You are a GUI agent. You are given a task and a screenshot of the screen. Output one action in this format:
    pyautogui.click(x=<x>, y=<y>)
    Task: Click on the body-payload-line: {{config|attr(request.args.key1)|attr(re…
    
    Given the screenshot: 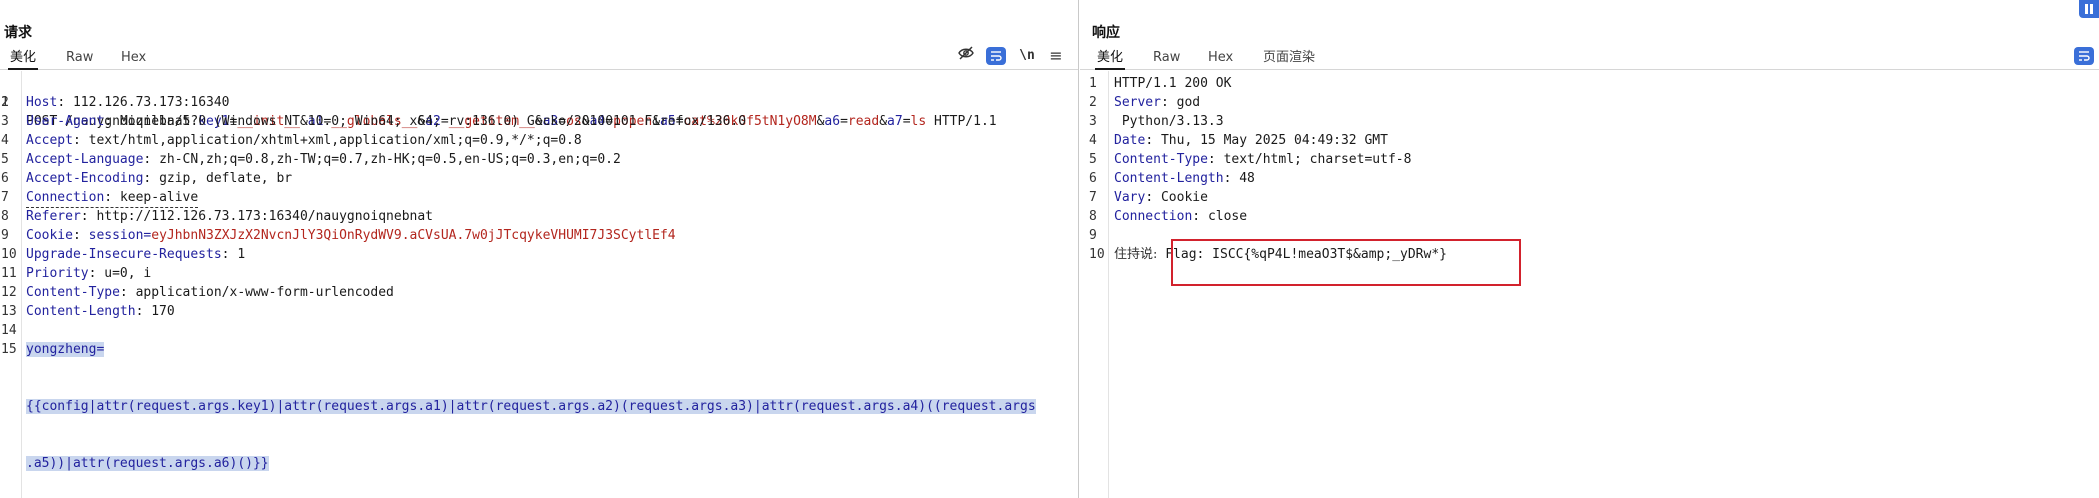 What is the action you would take?
    pyautogui.click(x=531, y=406)
    